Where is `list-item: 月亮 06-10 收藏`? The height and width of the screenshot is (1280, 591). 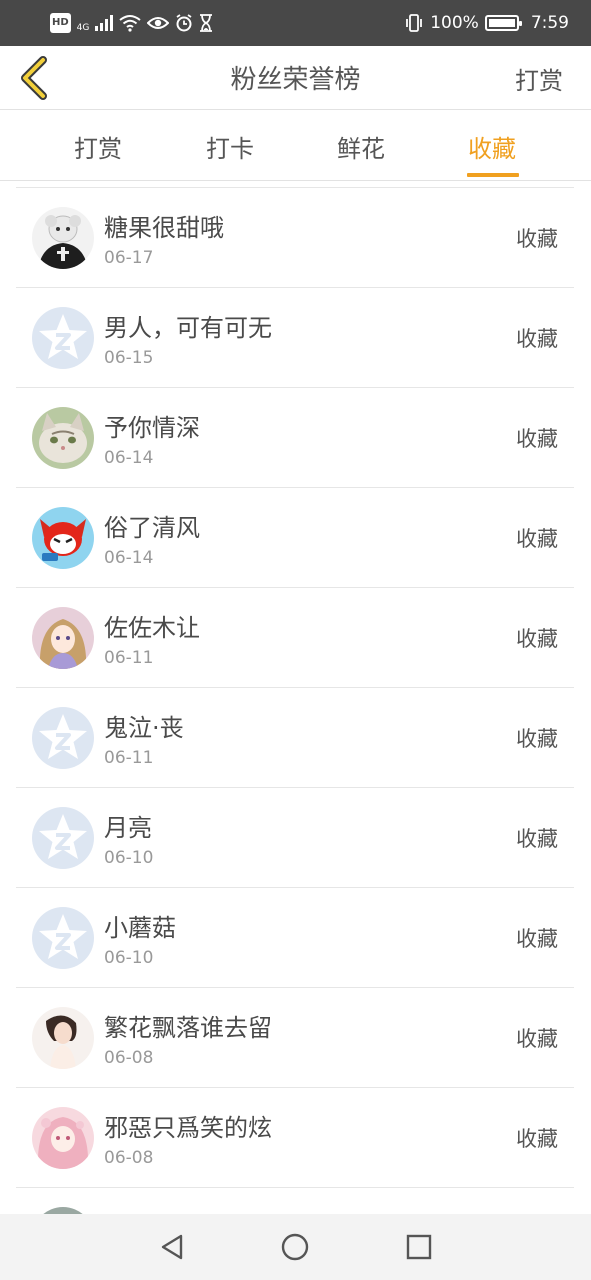
list-item: 月亮 06-10 收藏 is located at coordinates (295, 838).